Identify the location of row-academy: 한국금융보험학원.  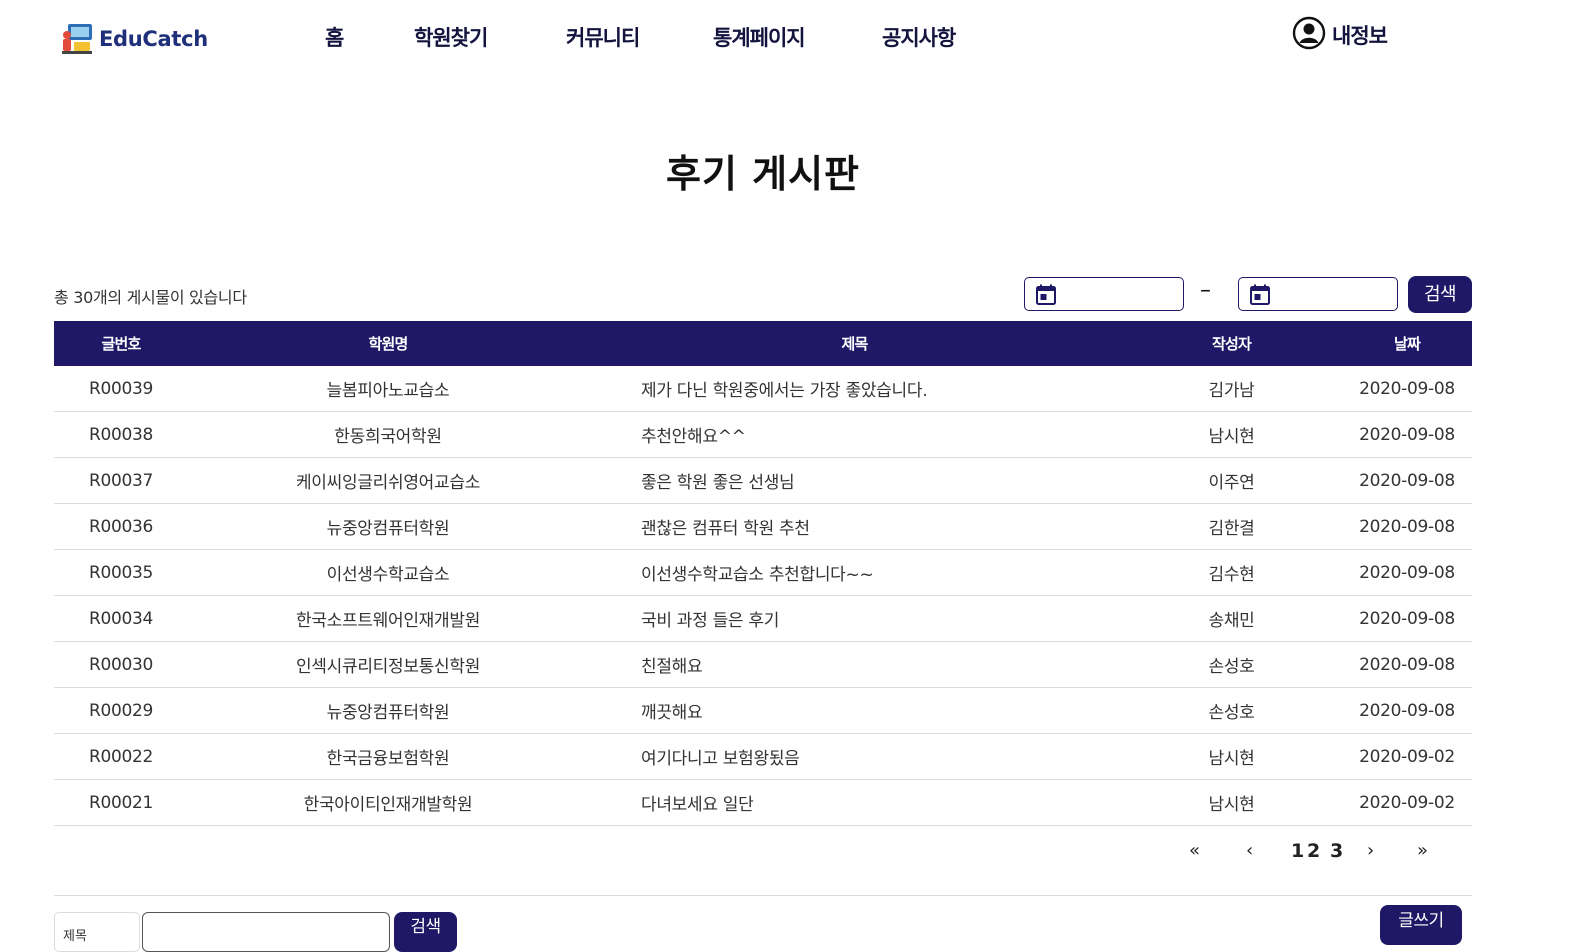
(388, 756).